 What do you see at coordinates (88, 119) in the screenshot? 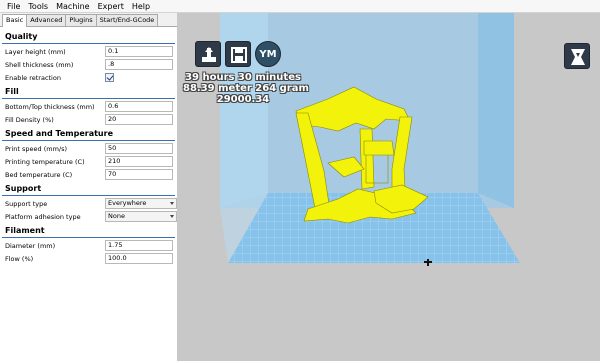
I see `fill-density-row: Fill Density (%) 20` at bounding box center [88, 119].